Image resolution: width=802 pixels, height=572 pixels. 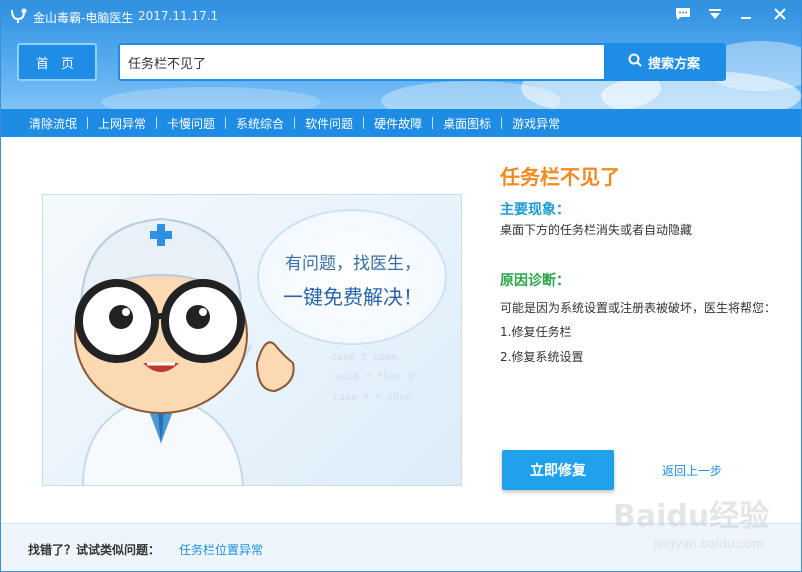 What do you see at coordinates (780, 14) in the screenshot?
I see `close-icon` at bounding box center [780, 14].